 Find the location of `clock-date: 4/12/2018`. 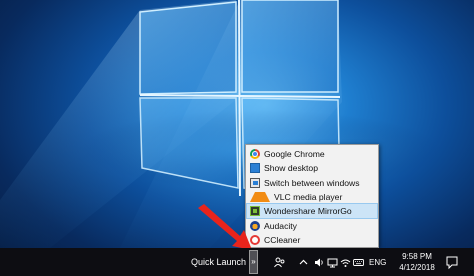

clock-date: 4/12/2018 is located at coordinates (417, 267).